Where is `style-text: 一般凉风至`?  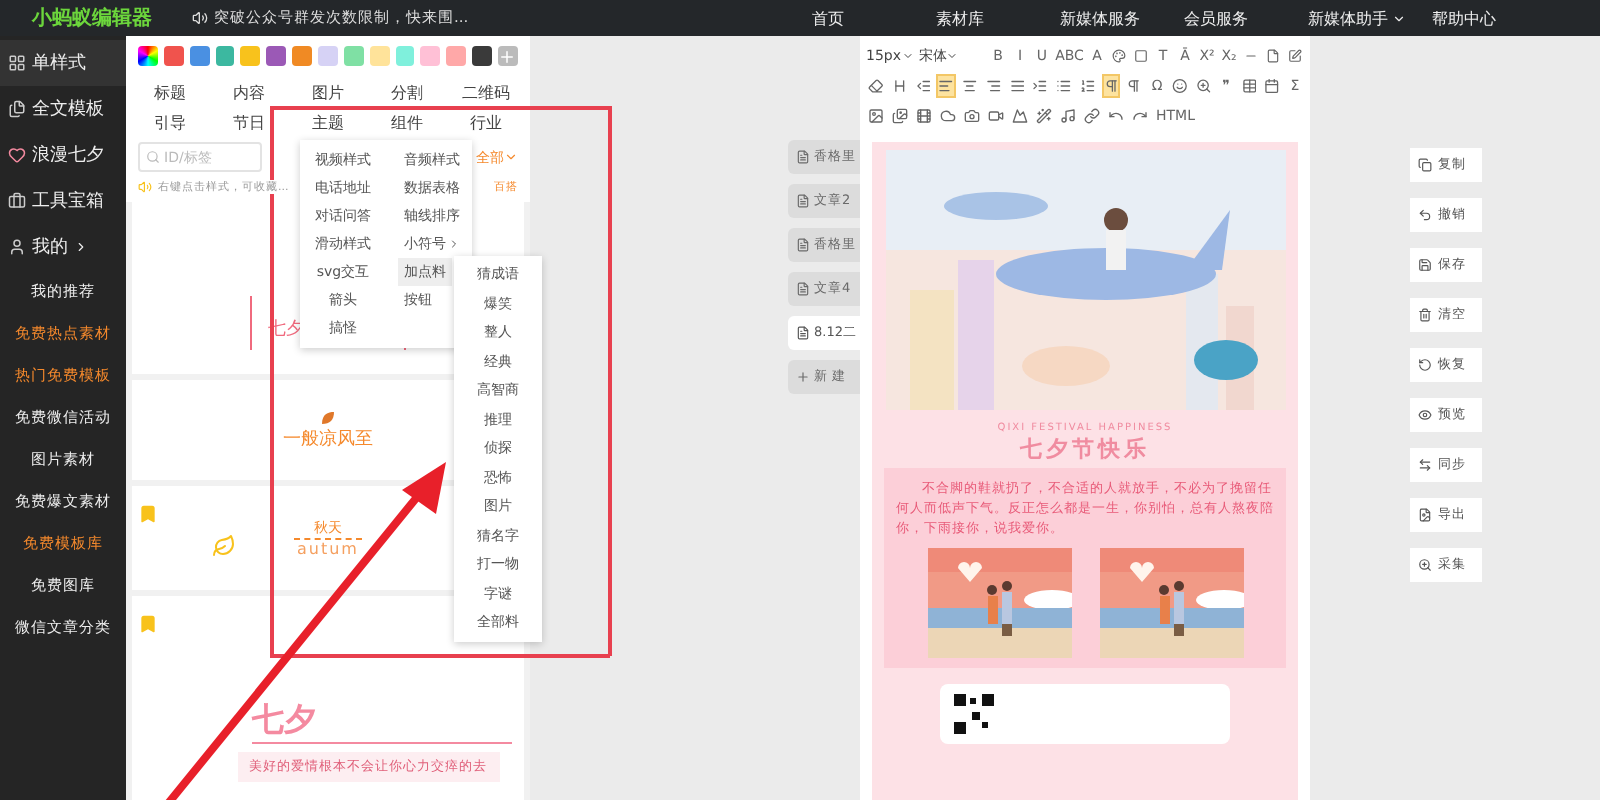 style-text: 一般凉风至 is located at coordinates (328, 439).